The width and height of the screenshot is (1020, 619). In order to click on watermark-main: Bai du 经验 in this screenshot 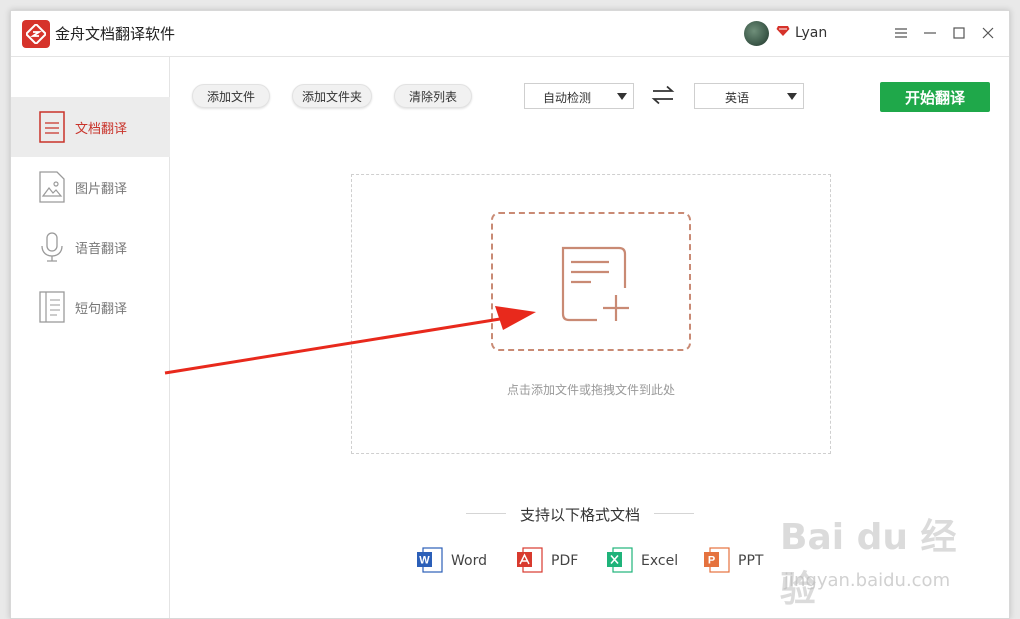, I will do `click(868, 563)`.